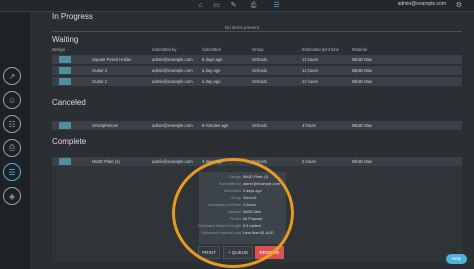 The image size is (474, 269). Describe the element at coordinates (12, 76) in the screenshot. I see `chart-icon: ↗` at that location.